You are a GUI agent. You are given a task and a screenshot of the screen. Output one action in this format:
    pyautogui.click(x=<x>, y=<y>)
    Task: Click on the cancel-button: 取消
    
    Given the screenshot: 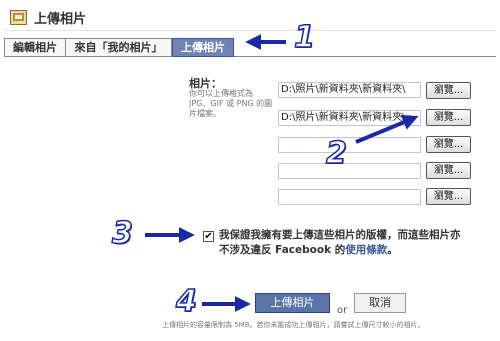 What is the action you would take?
    pyautogui.click(x=380, y=303)
    